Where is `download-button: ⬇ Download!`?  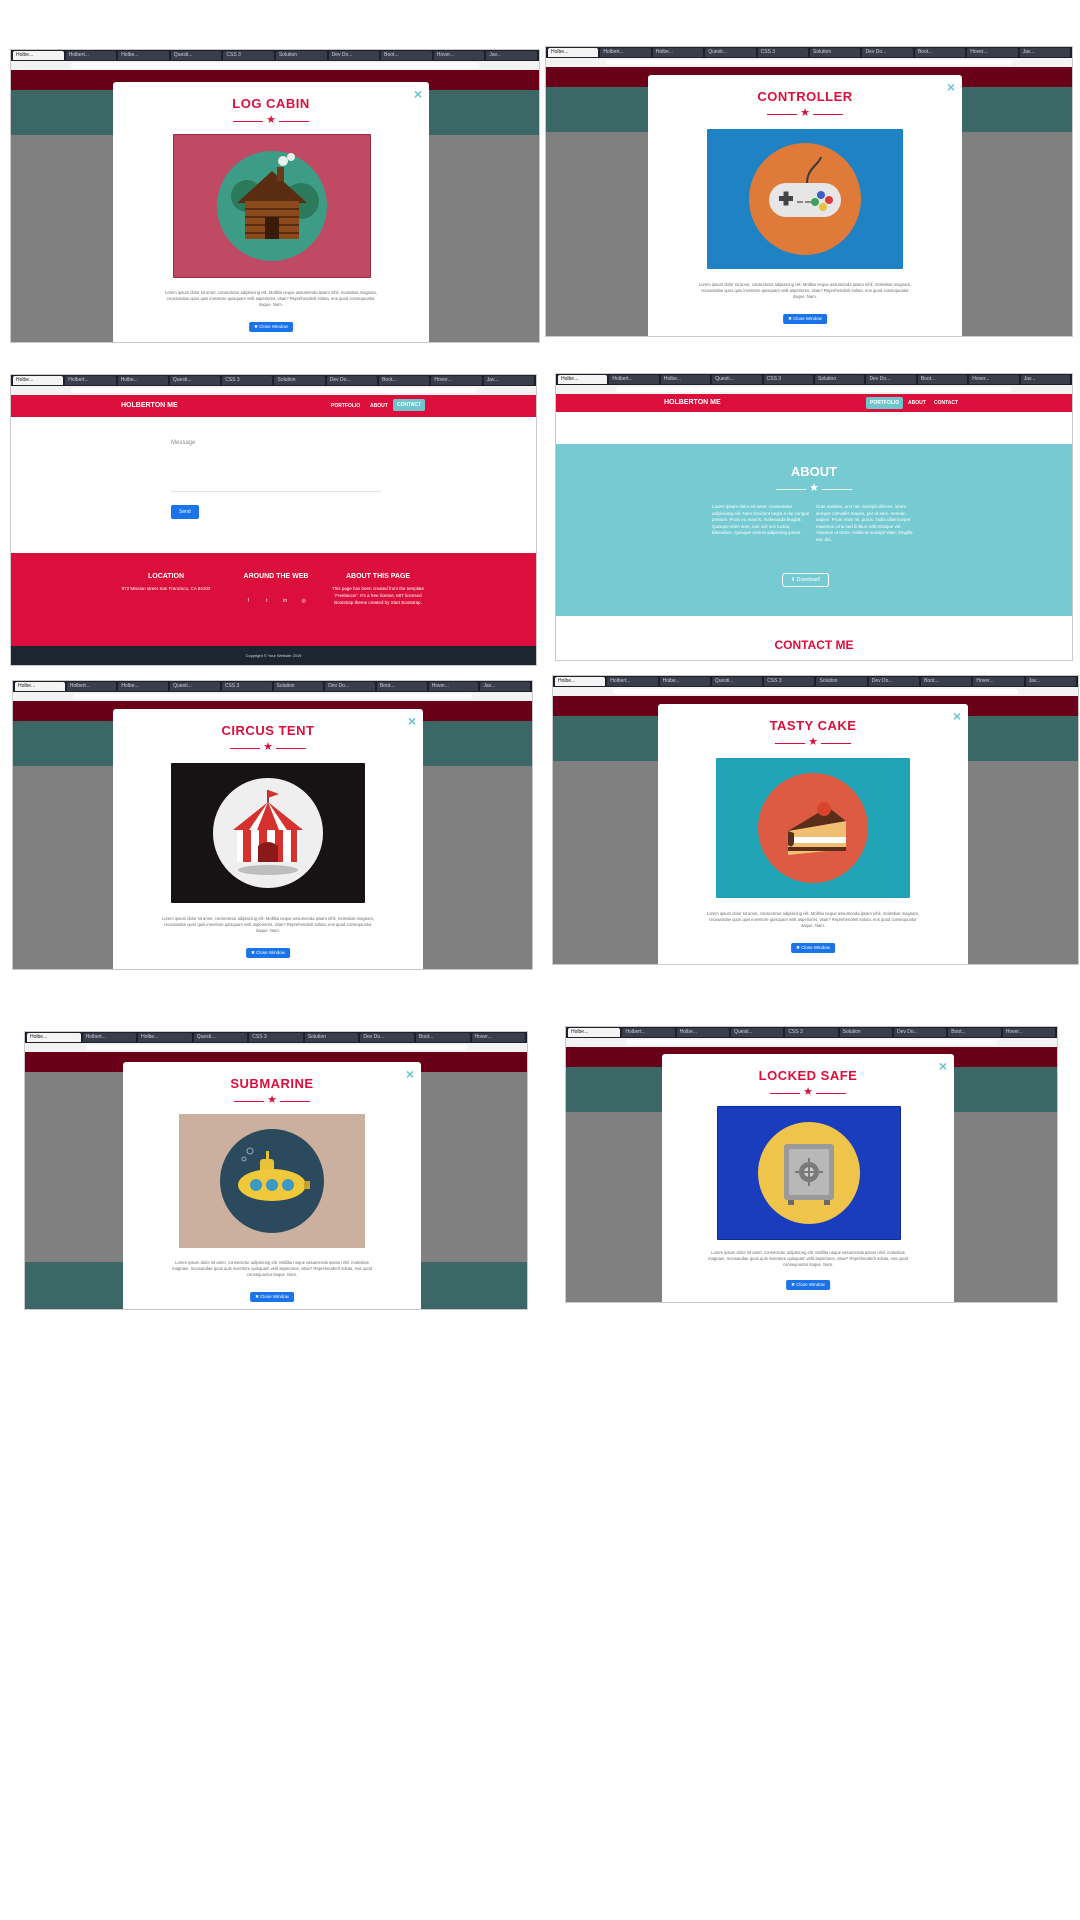 download-button: ⬇ Download! is located at coordinates (806, 580).